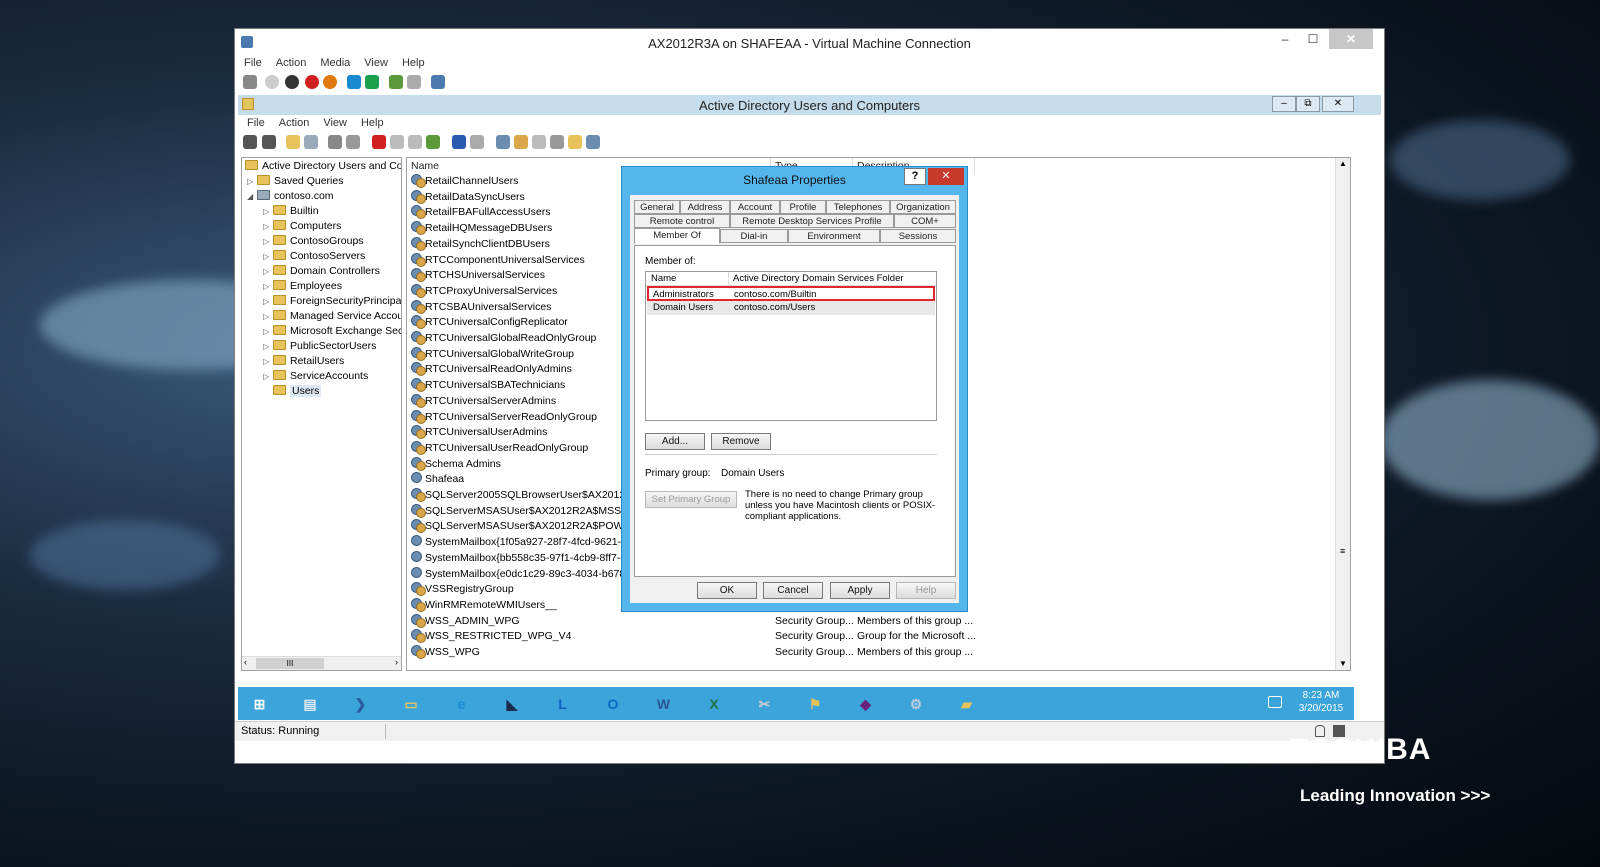 The image size is (1600, 867). Describe the element at coordinates (754, 236) in the screenshot. I see `tab-dial-in: Dial-in` at that location.